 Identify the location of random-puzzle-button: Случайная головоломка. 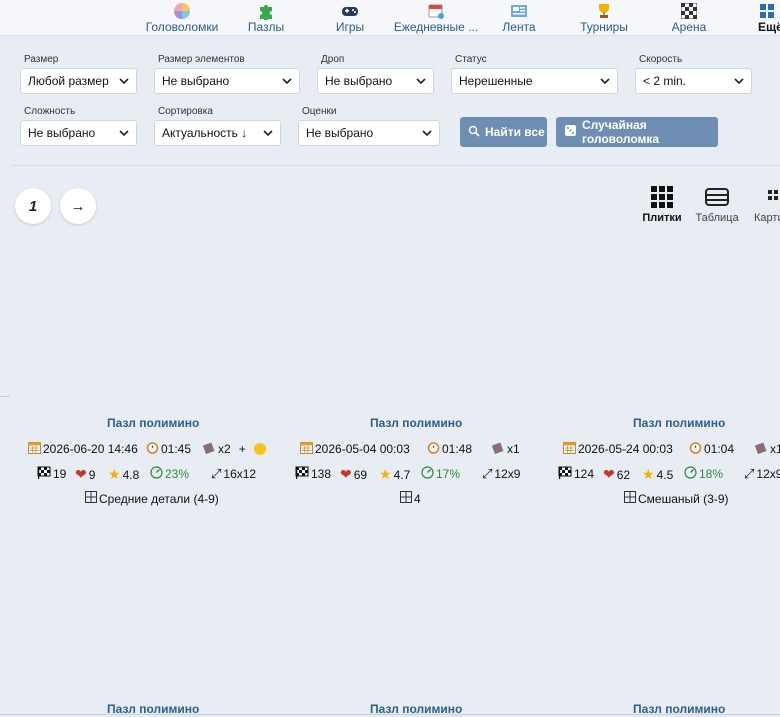
(637, 132).